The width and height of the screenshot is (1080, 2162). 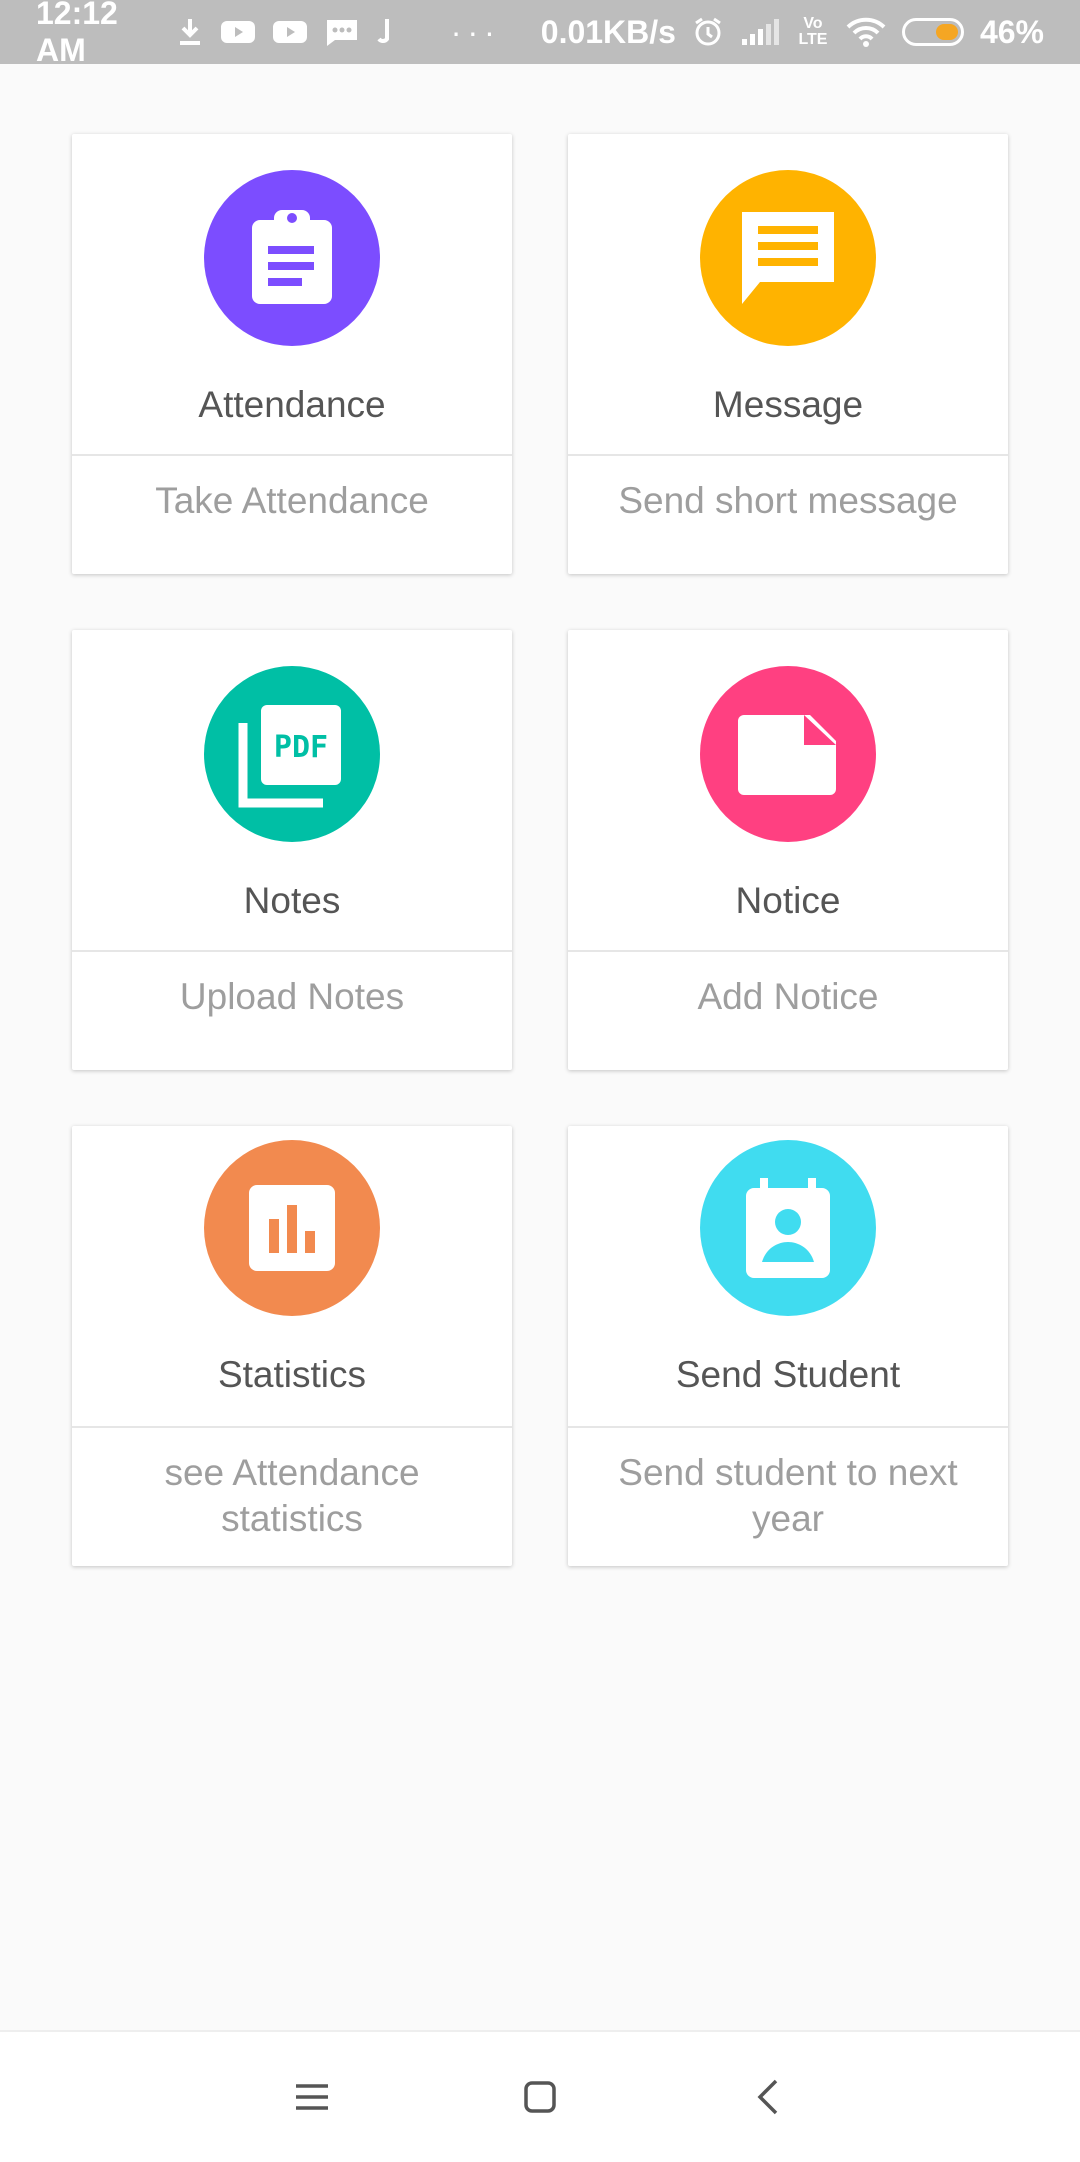 What do you see at coordinates (292, 900) in the screenshot?
I see `card-title: Notes` at bounding box center [292, 900].